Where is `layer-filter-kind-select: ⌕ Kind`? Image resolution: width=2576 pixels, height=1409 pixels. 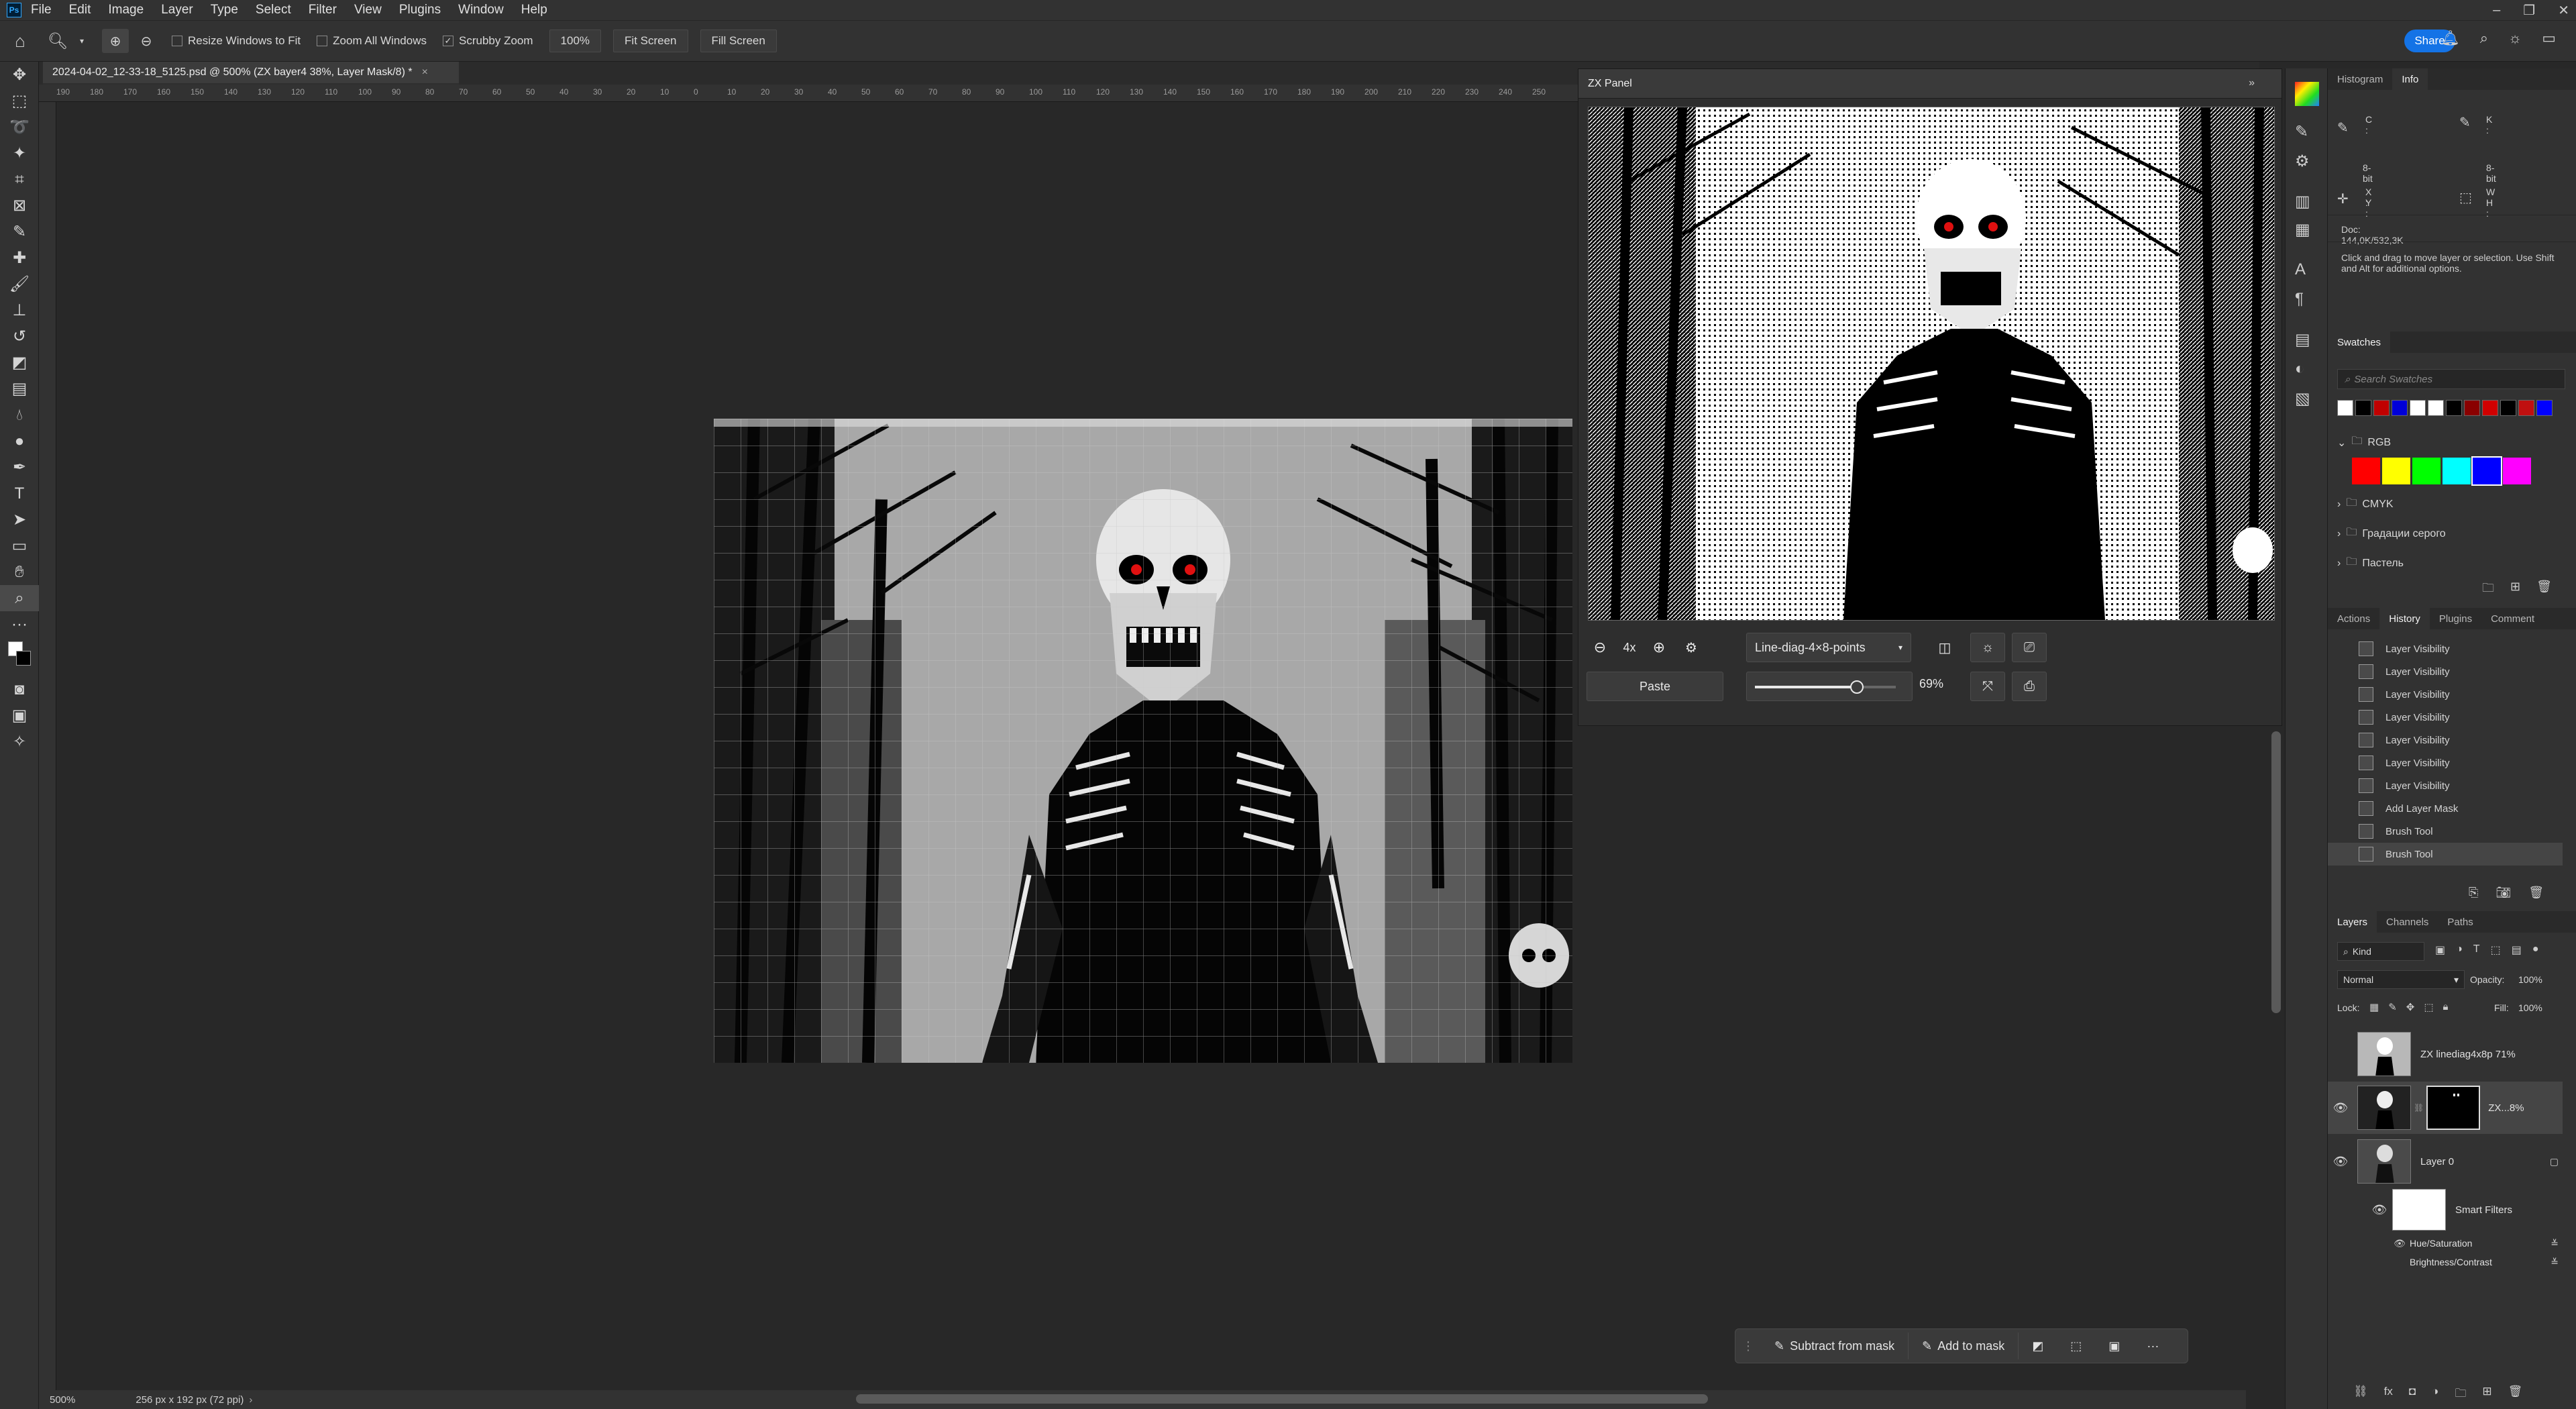 layer-filter-kind-select: ⌕ Kind is located at coordinates (2380, 951).